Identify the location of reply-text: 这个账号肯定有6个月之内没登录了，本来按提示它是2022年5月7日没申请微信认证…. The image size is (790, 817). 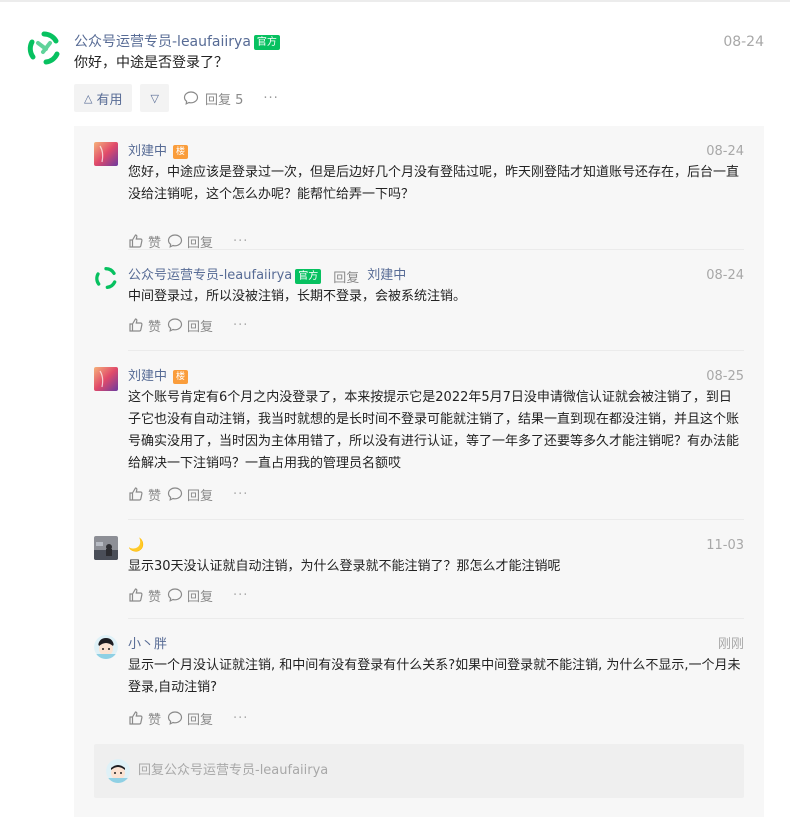
(434, 430).